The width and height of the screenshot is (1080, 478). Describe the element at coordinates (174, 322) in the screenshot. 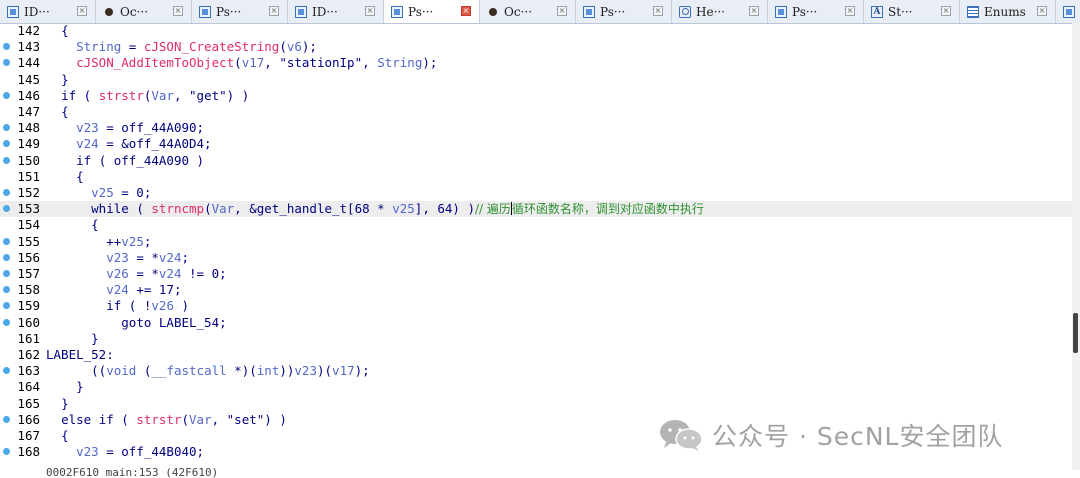

I see `code-token: goto LABEL_54;` at that location.